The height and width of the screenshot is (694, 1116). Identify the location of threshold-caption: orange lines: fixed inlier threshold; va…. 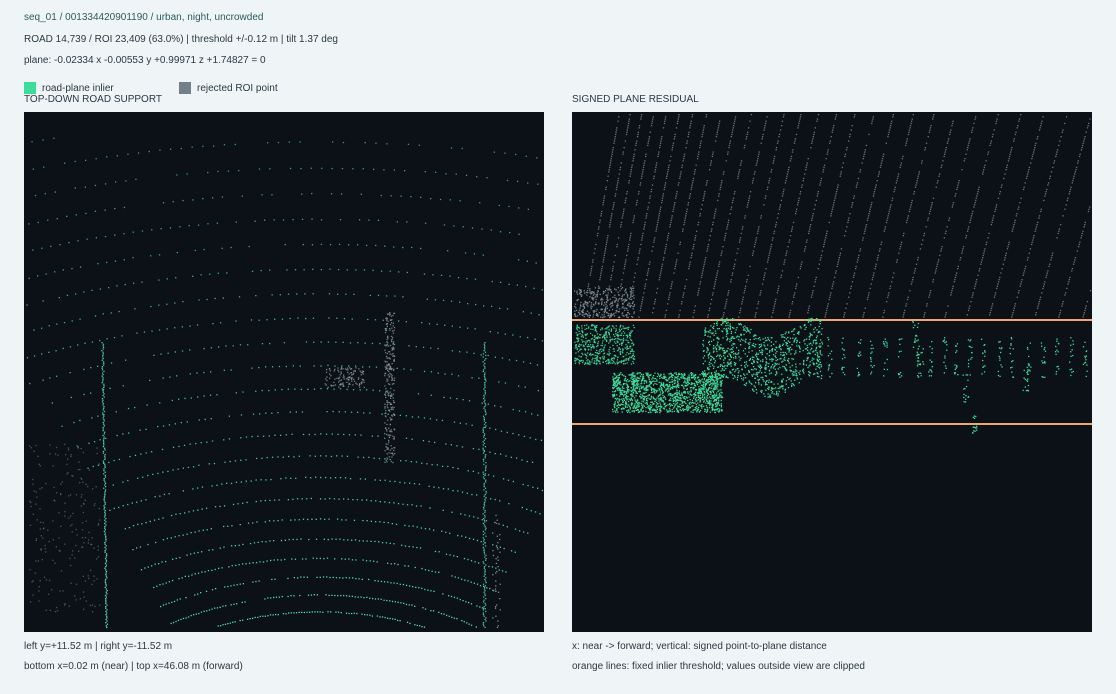
(718, 666).